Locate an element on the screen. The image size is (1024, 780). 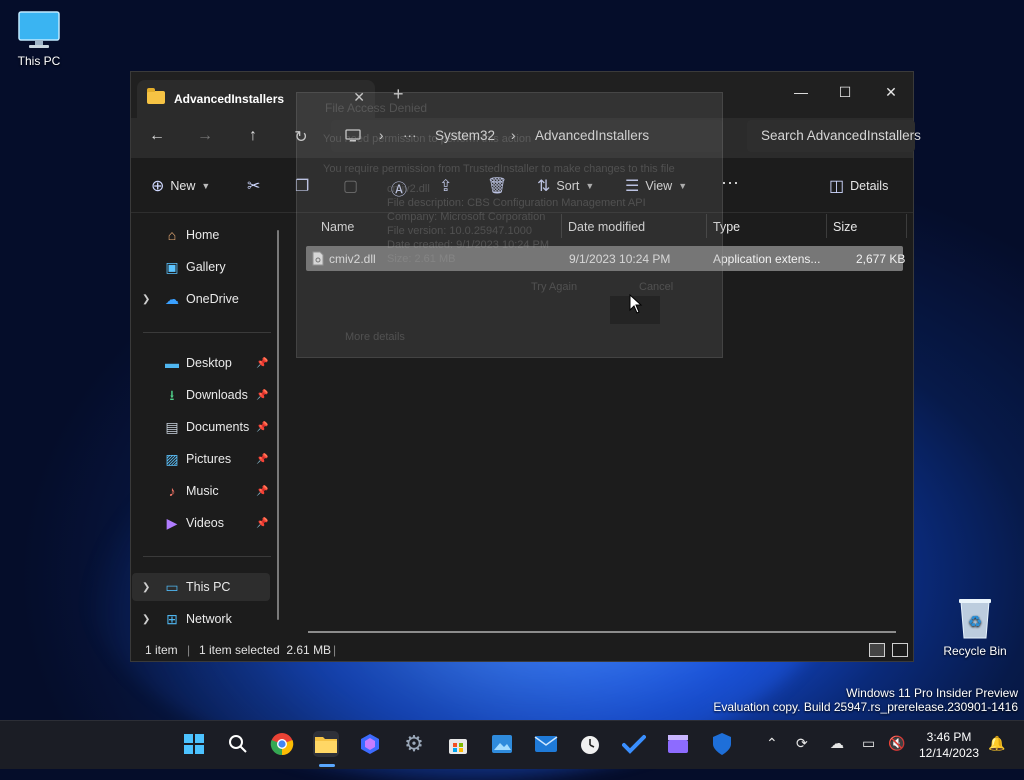
watermark-line-1: Windows 11 Pro Insider Preview is located at coordinates (932, 693).